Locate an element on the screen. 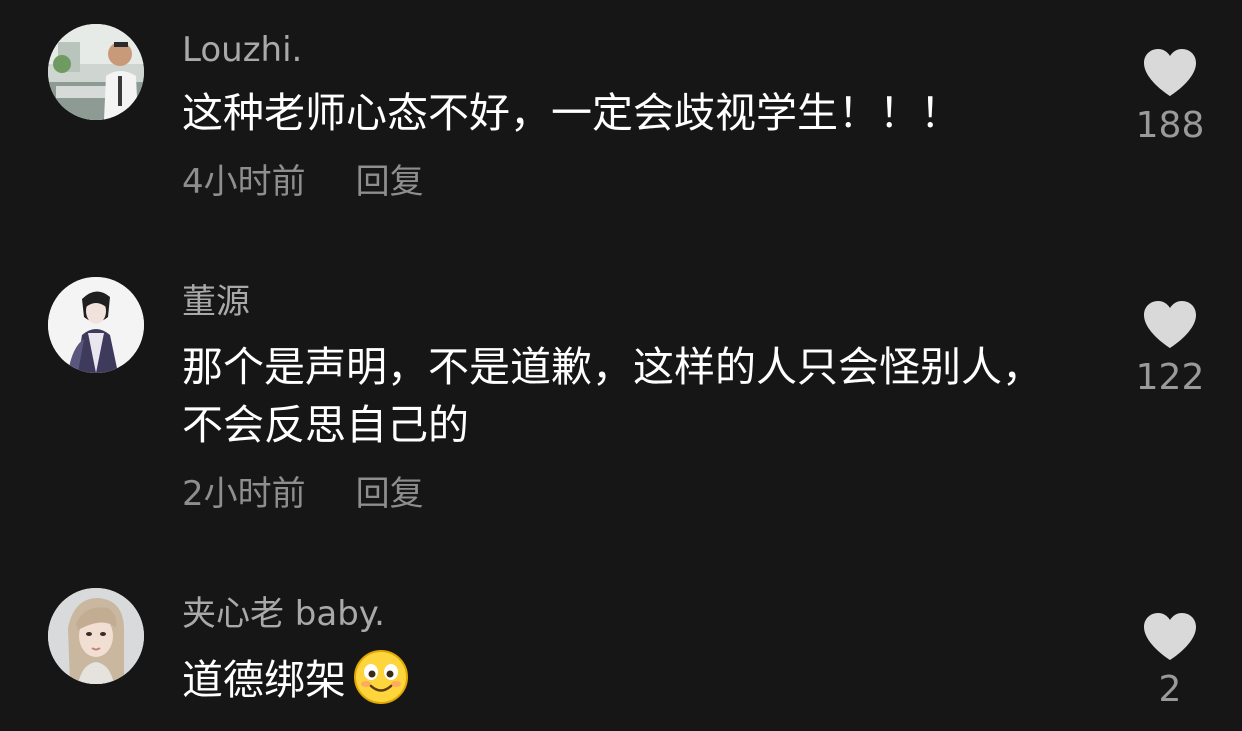  comment-time: 2小时前 is located at coordinates (244, 494).